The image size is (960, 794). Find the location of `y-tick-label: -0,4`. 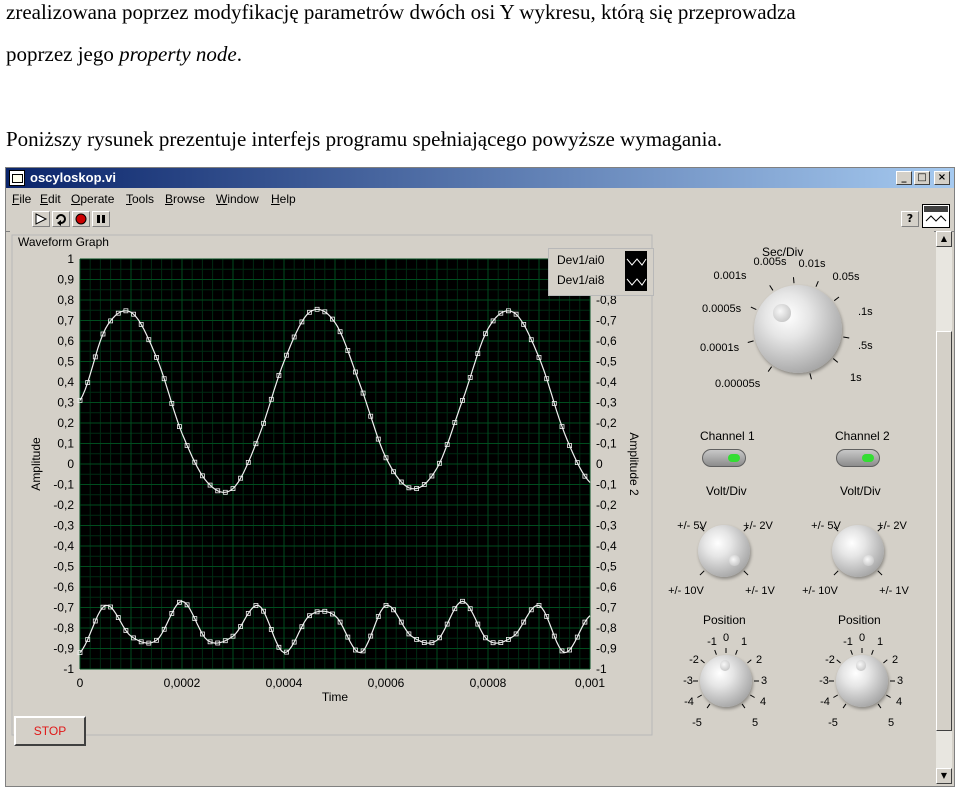

y-tick-label: -0,4 is located at coordinates (63, 546).